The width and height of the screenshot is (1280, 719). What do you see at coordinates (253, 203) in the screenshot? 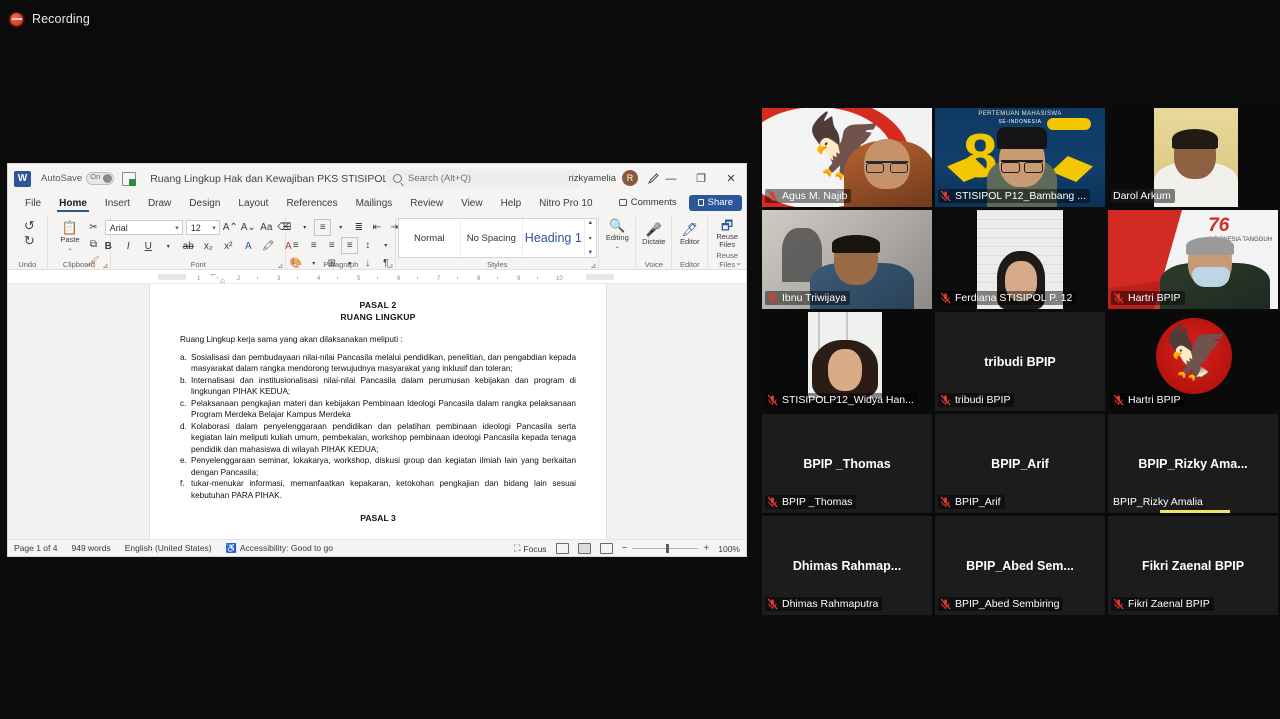
I see `tab-layout: Layout` at bounding box center [253, 203].